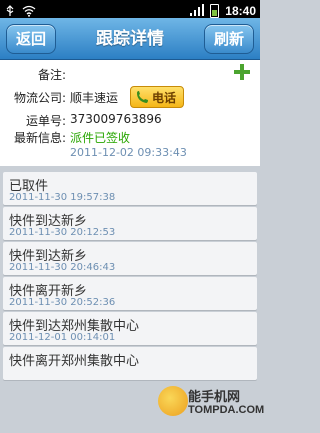  I want to click on watermark-logo-icon, so click(173, 401).